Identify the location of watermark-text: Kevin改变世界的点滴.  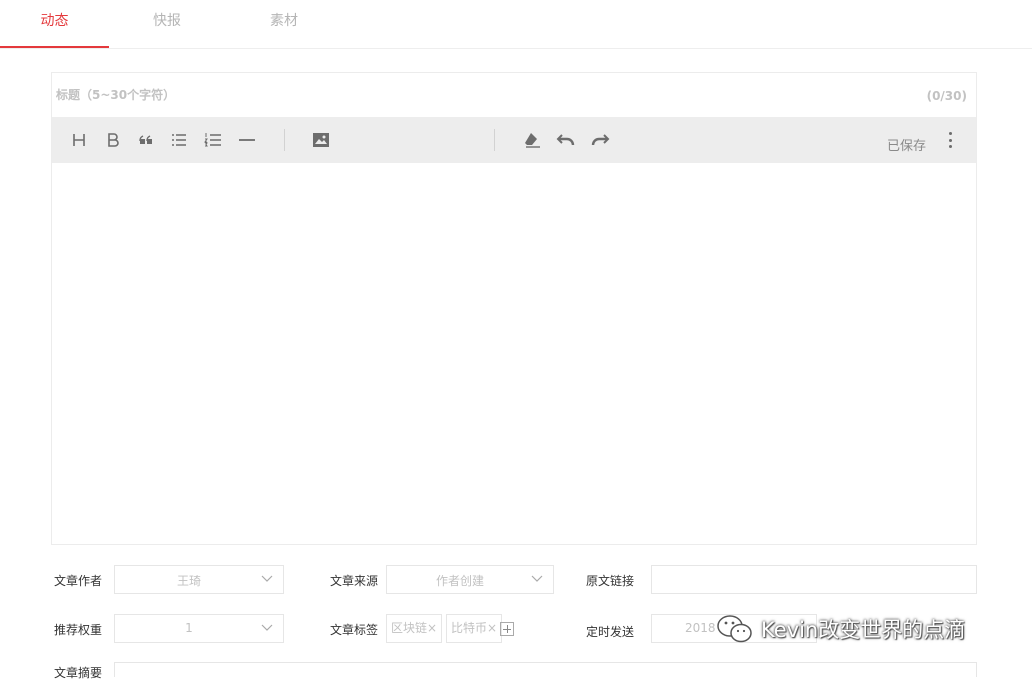
(863, 630).